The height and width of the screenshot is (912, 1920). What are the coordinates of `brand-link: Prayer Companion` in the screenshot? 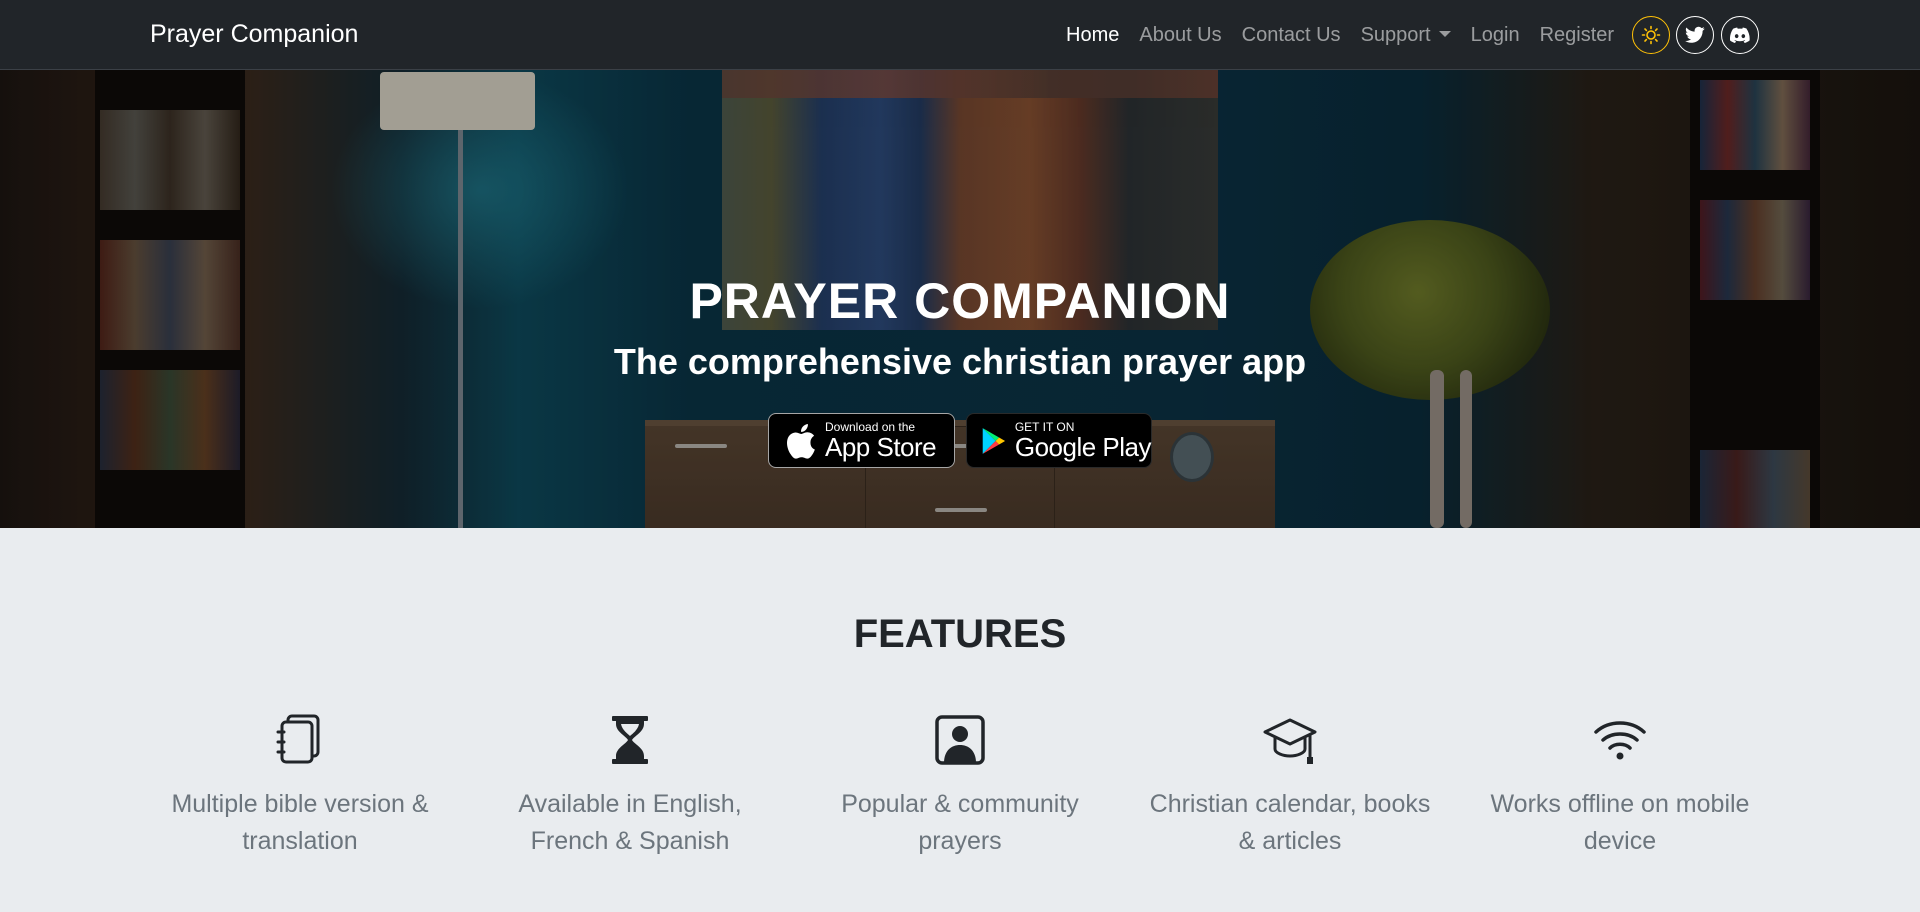 It's located at (254, 34).